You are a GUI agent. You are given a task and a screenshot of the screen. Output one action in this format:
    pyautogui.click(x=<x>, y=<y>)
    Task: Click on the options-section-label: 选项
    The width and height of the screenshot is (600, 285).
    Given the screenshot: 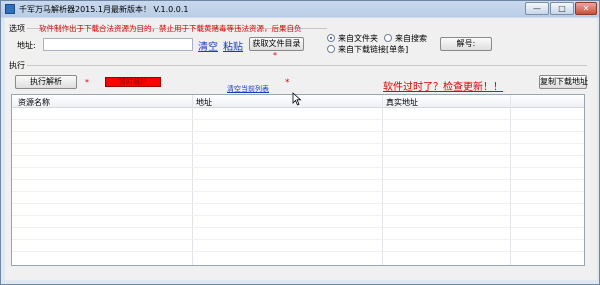 What is the action you would take?
    pyautogui.click(x=17, y=28)
    